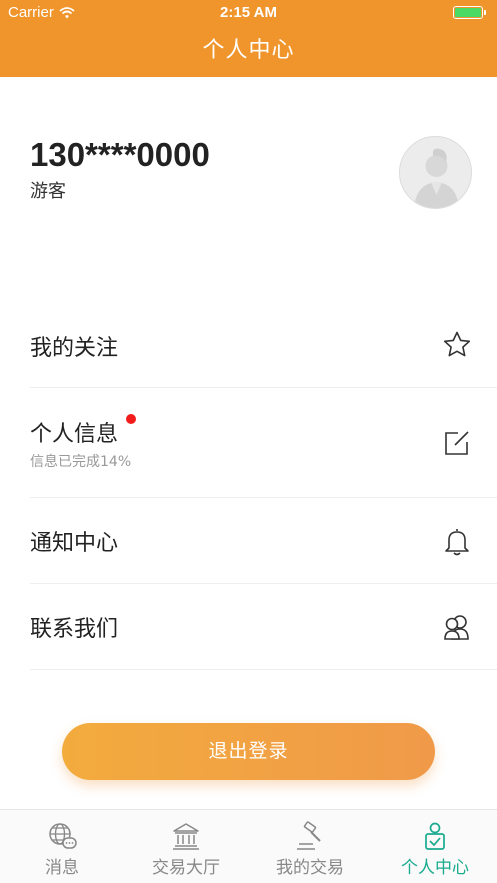 The height and width of the screenshot is (883, 497). I want to click on info-progress-text: 信息已完成14%, so click(81, 462).